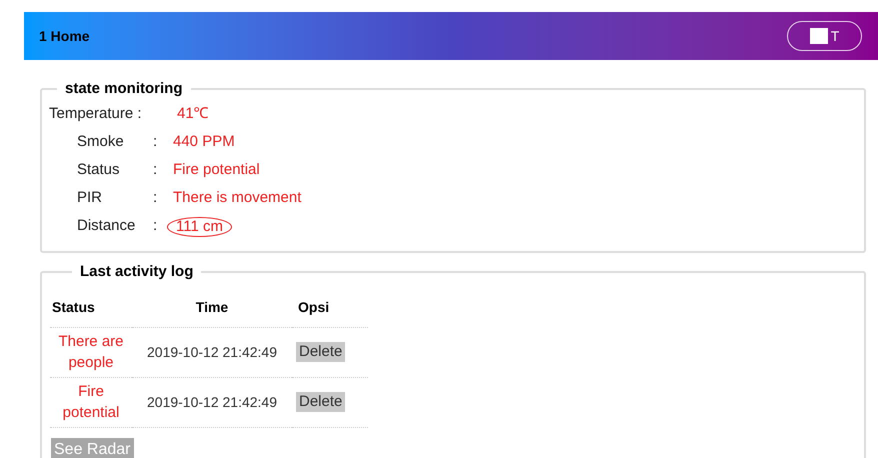 The image size is (878, 458). I want to click on column-header: Status, so click(91, 308).